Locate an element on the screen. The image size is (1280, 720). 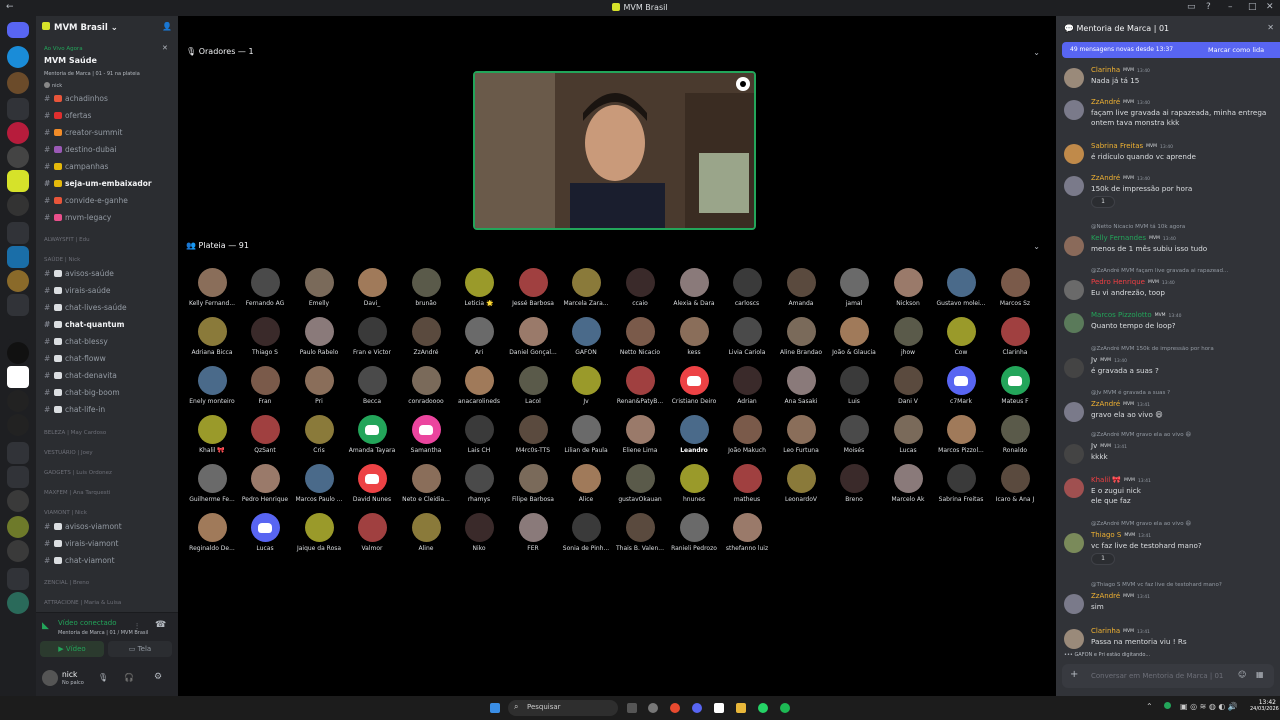
audience-member: Aline Brandao is located at coordinates (801, 336).